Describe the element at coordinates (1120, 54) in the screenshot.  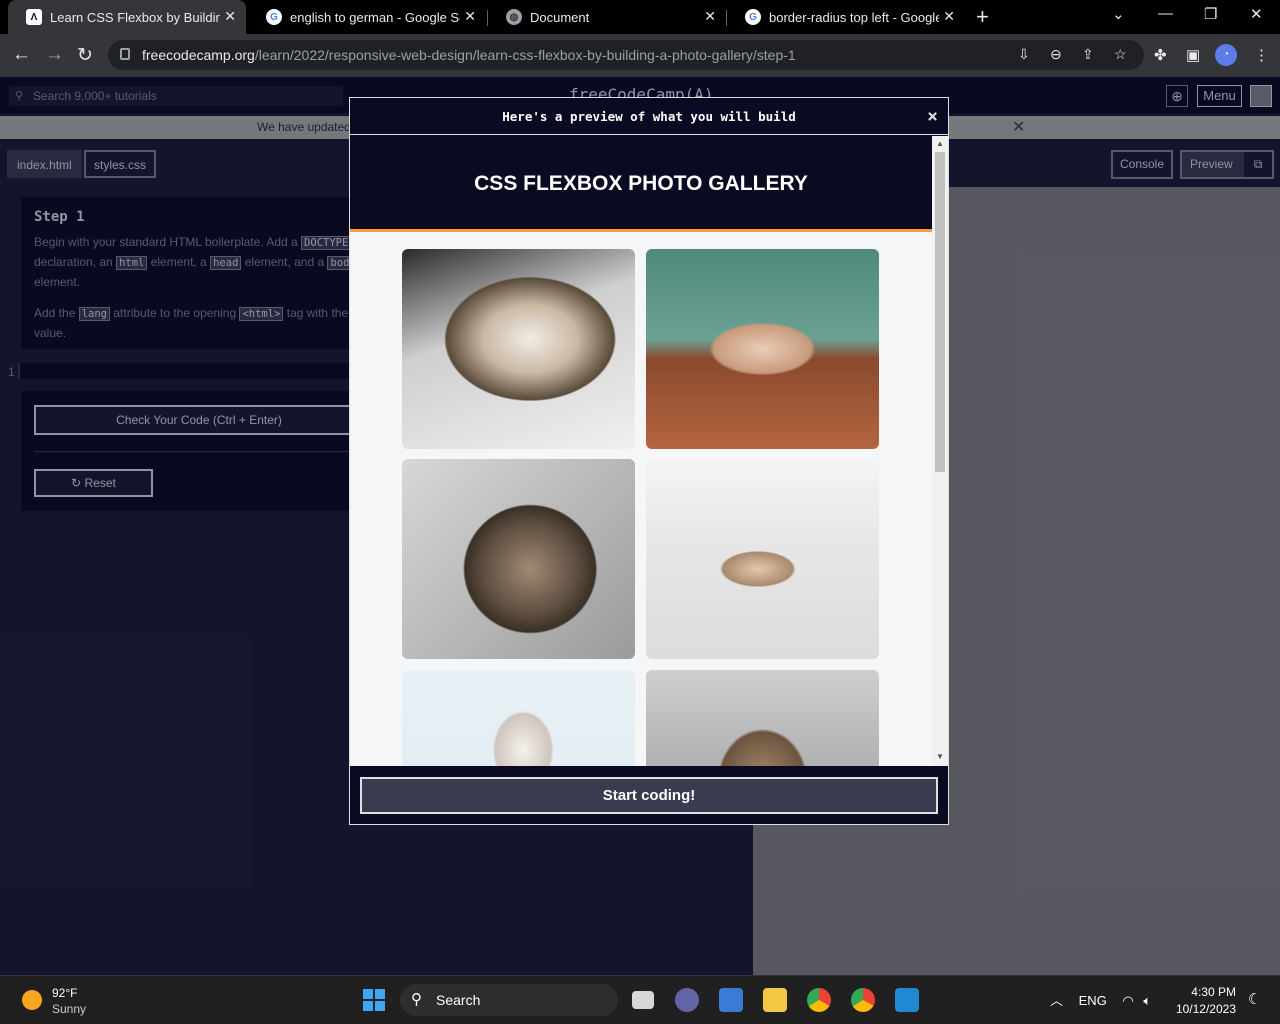
I see `bookmark-star-icon: ☆` at that location.